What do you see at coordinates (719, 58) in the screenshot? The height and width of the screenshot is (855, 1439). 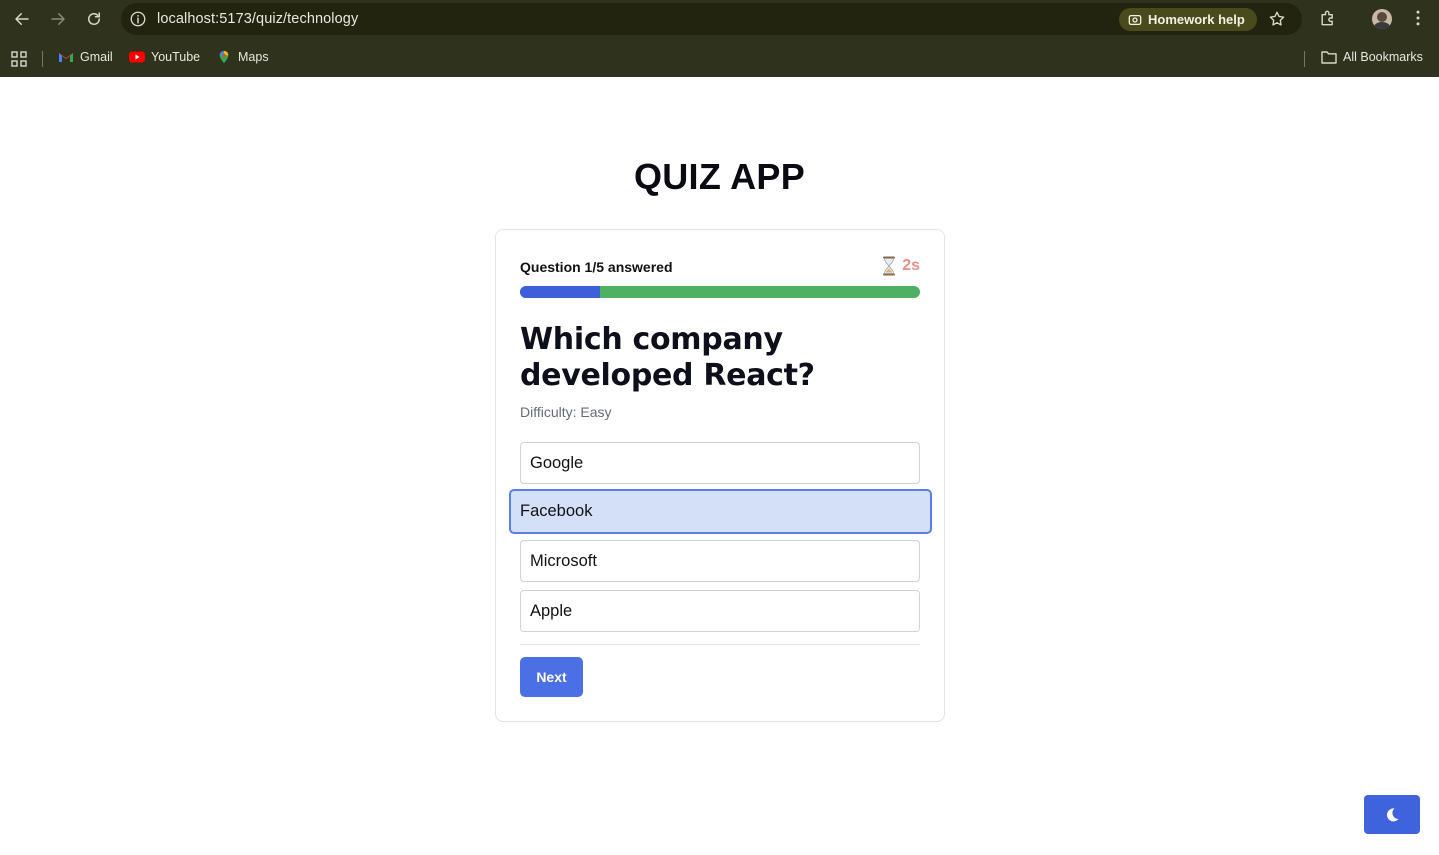 I see `bookmarks-bar: Gmail YouTube Maps All Bookmarks` at bounding box center [719, 58].